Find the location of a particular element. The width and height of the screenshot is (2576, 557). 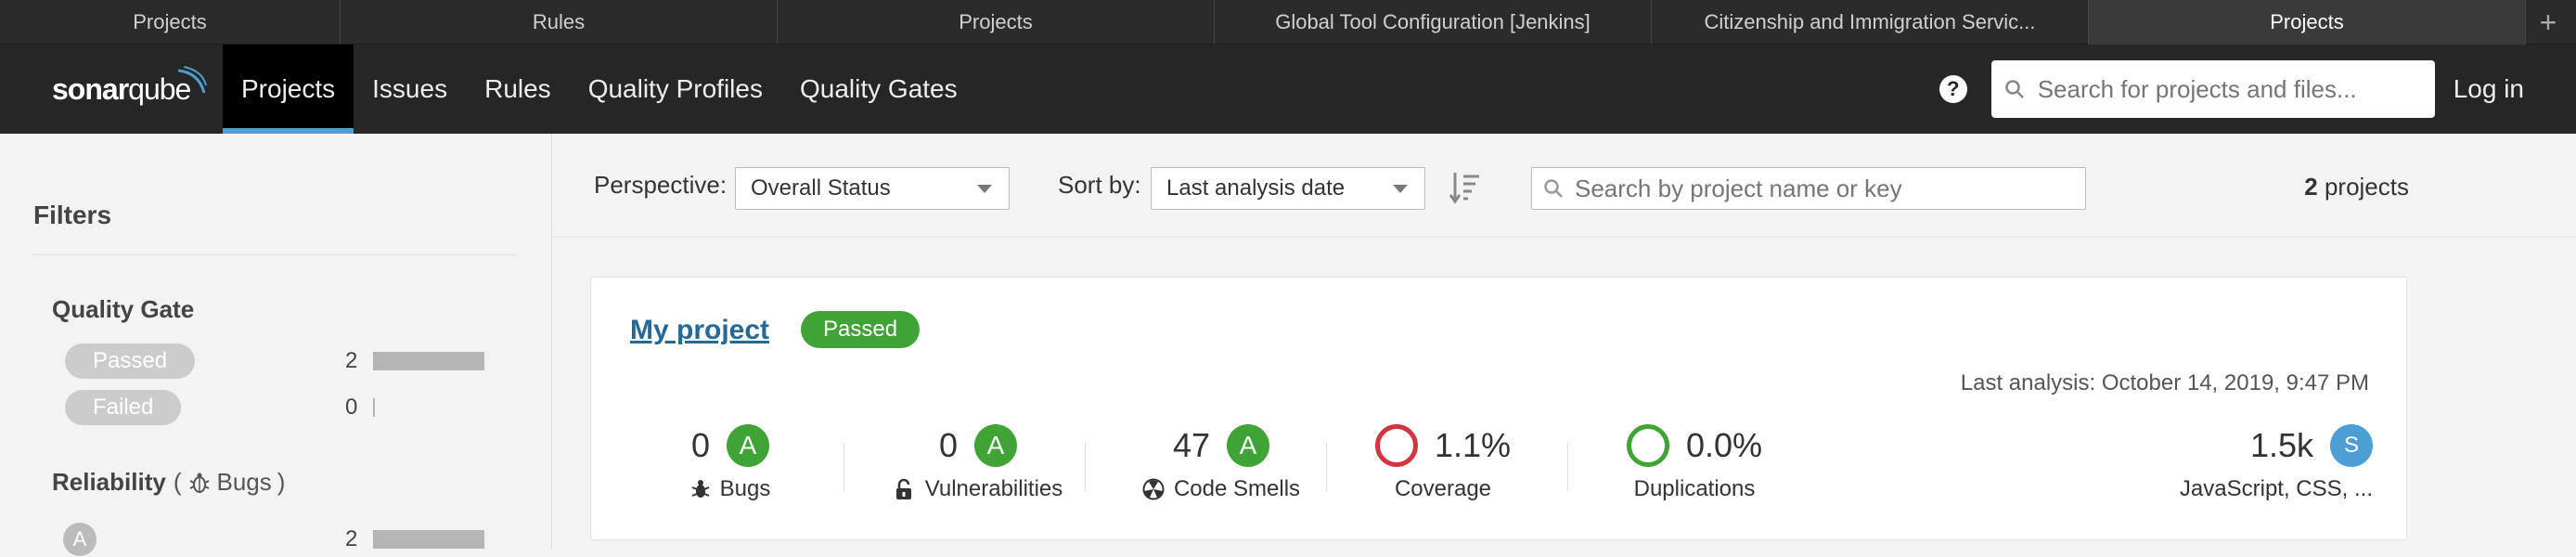

reliability-a-count: 2 is located at coordinates (351, 538).